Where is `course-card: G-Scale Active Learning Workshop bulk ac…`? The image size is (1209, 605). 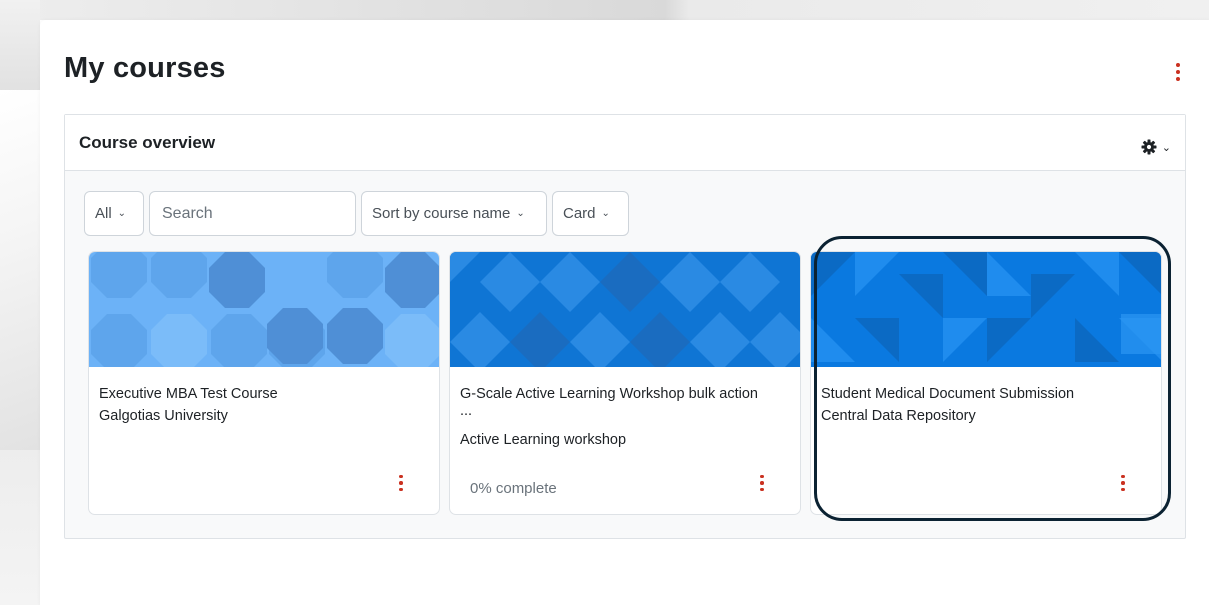 course-card: G-Scale Active Learning Workshop bulk ac… is located at coordinates (625, 383).